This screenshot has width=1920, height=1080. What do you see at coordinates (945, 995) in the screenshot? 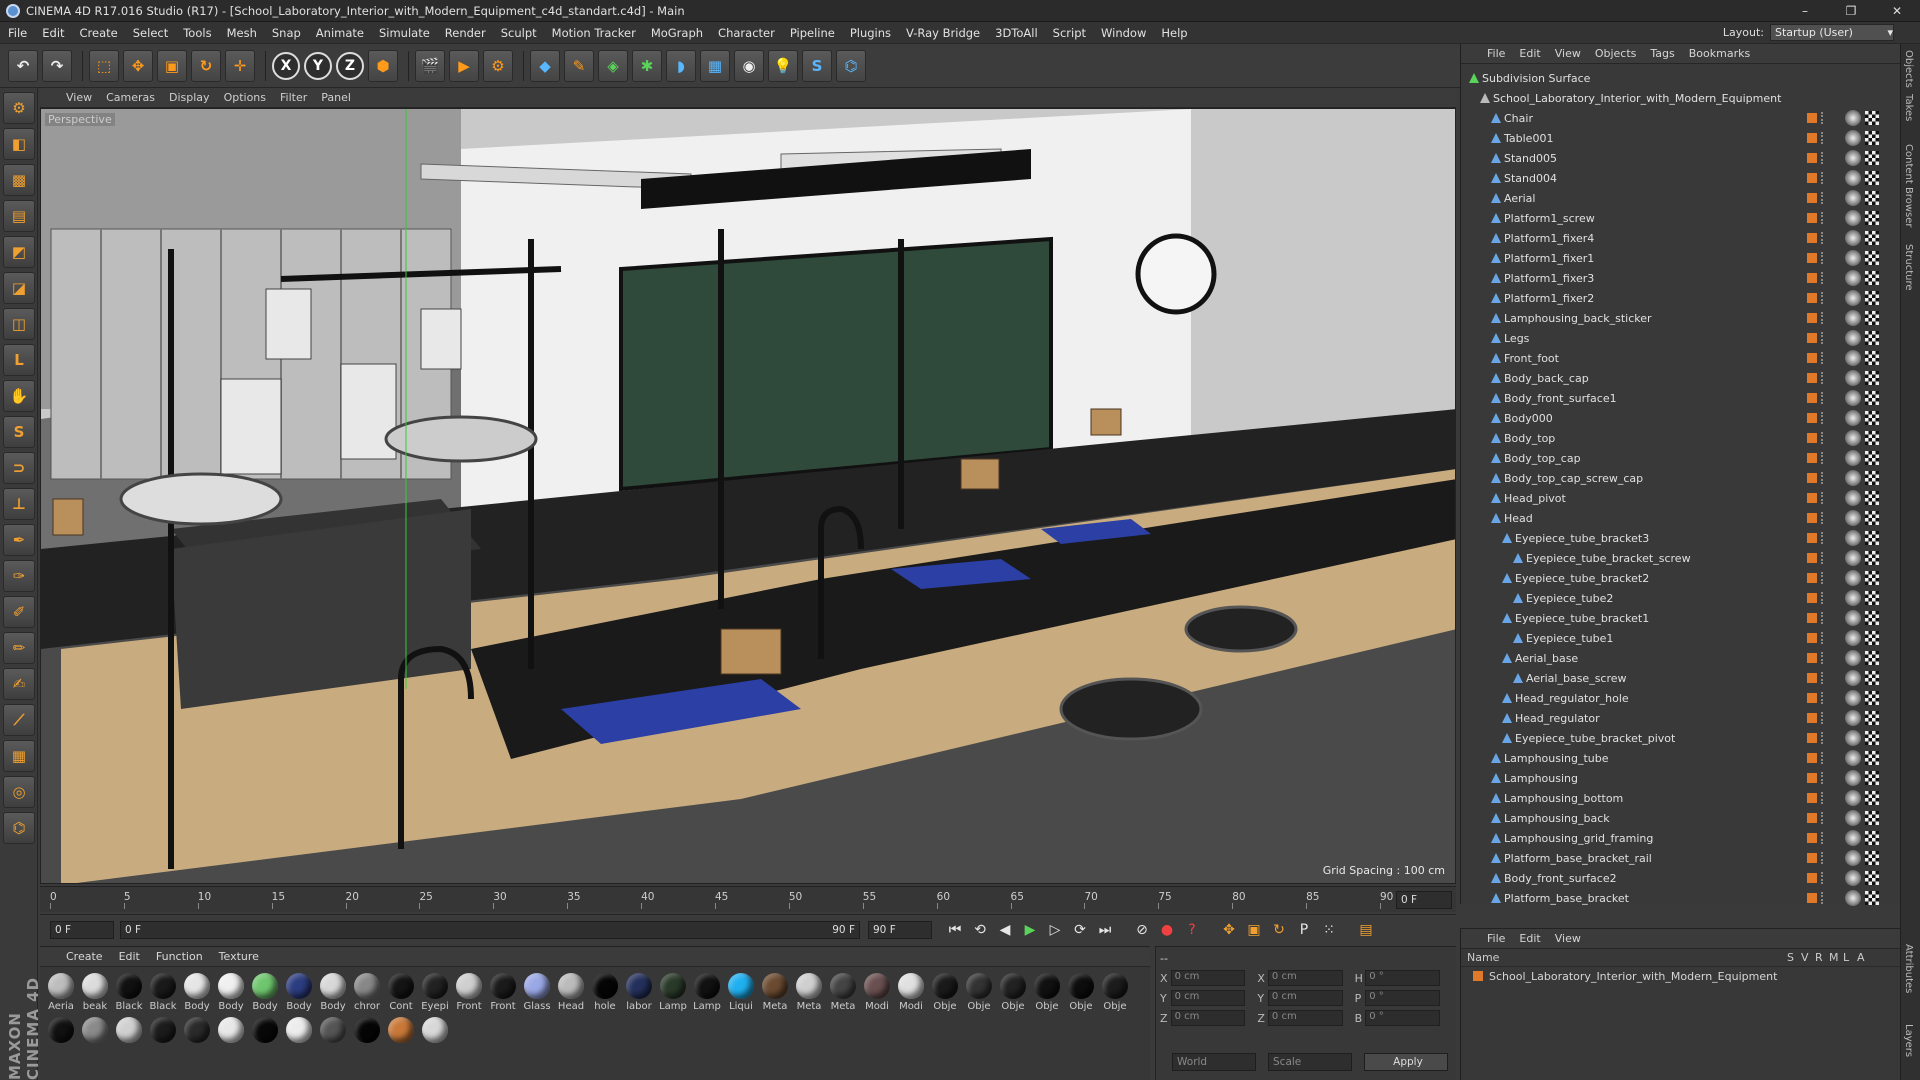
I see `material-swatch: Obje` at bounding box center [945, 995].